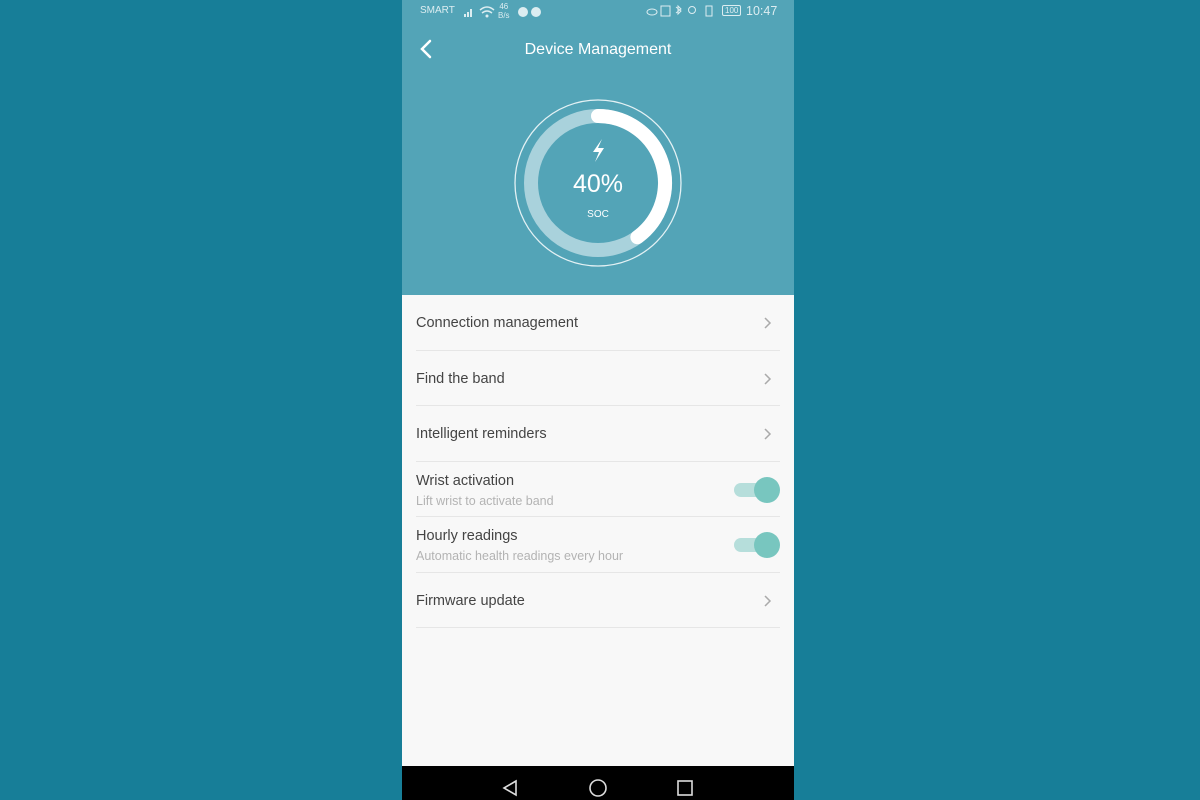 This screenshot has height=800, width=1200. What do you see at coordinates (598, 214) in the screenshot?
I see `soc-label: SOC` at bounding box center [598, 214].